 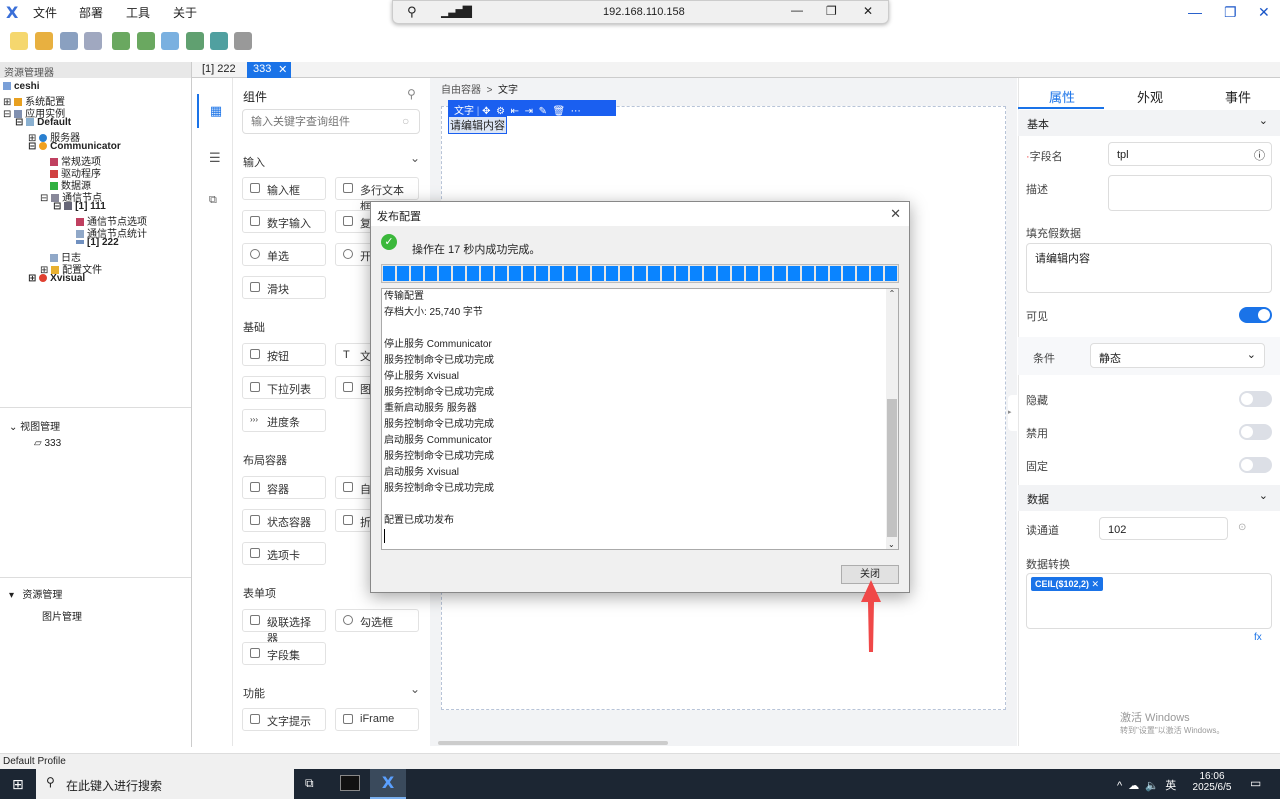 What do you see at coordinates (79, 206) in the screenshot?
I see `tree-node: ⊟ [1] 111` at bounding box center [79, 206].